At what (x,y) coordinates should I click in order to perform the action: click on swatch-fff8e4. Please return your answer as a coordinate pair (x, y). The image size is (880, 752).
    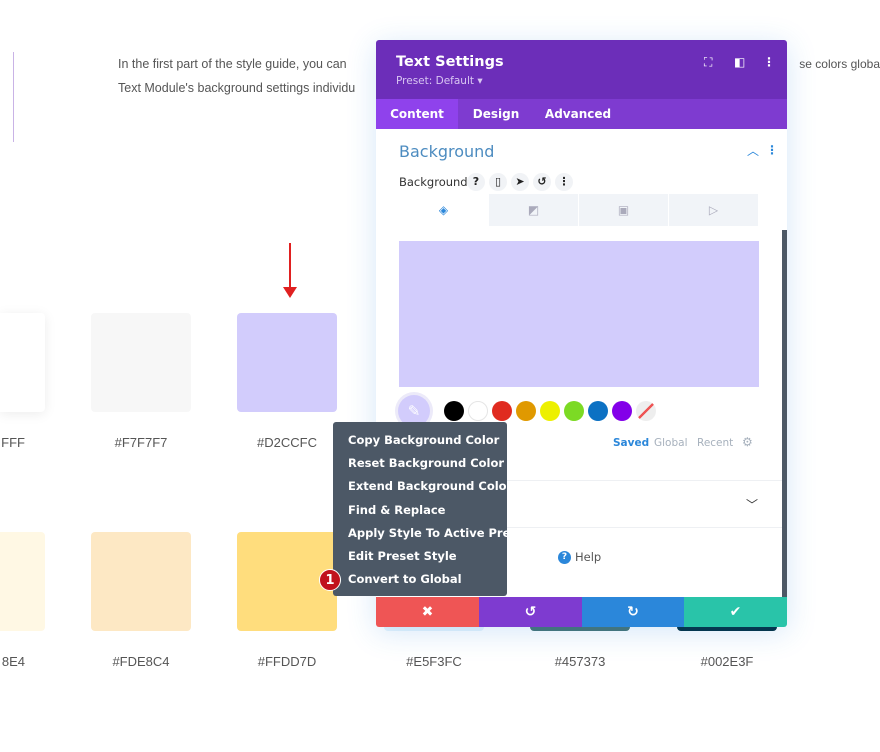
    Looking at the image, I should click on (22, 581).